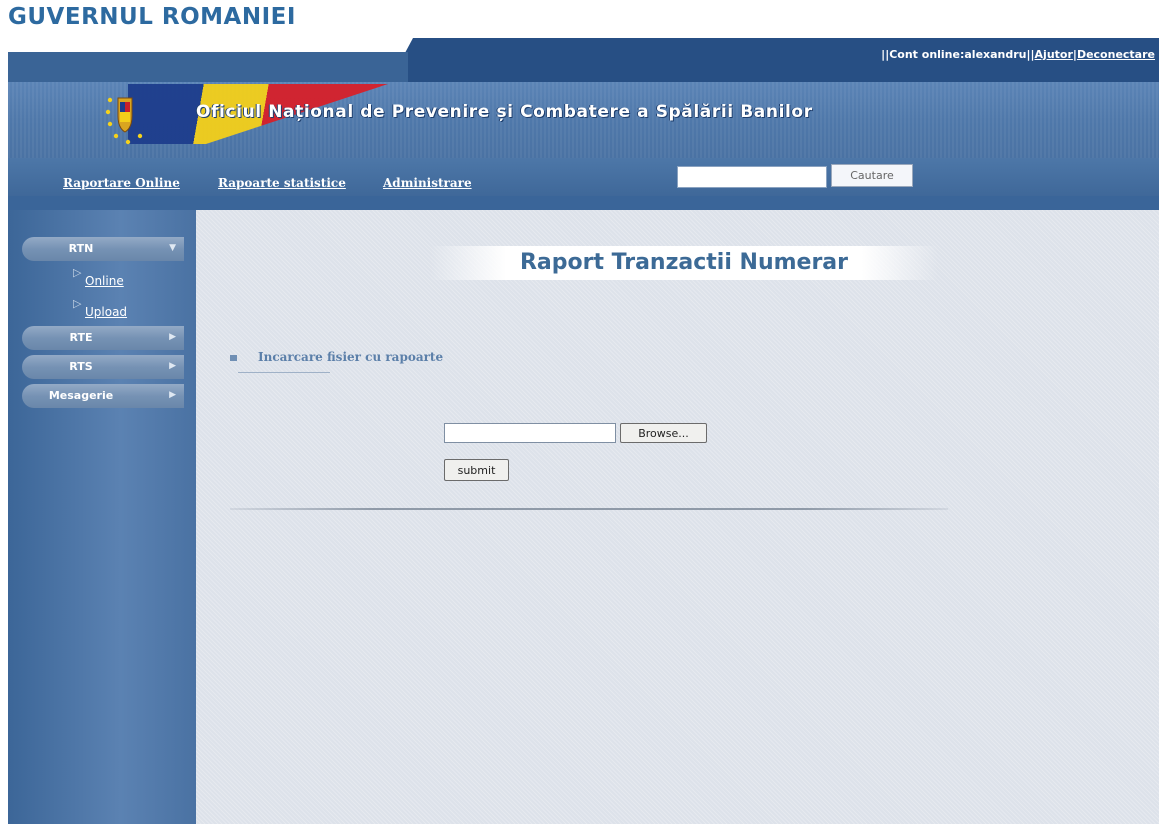 The height and width of the screenshot is (824, 1159). What do you see at coordinates (152, 17) in the screenshot?
I see `government-title: GUVERNUL ROMANIEI` at bounding box center [152, 17].